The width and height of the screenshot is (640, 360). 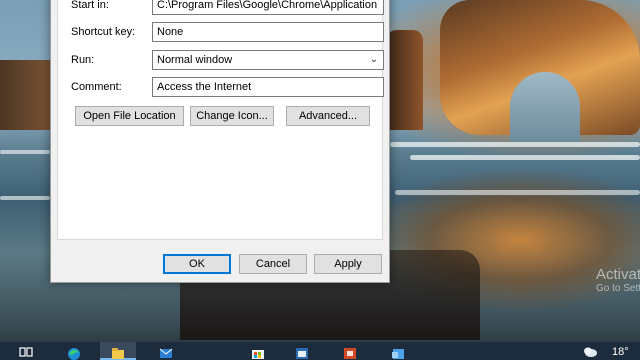 What do you see at coordinates (129, 116) in the screenshot?
I see `open-file-location-button: Open File Location` at bounding box center [129, 116].